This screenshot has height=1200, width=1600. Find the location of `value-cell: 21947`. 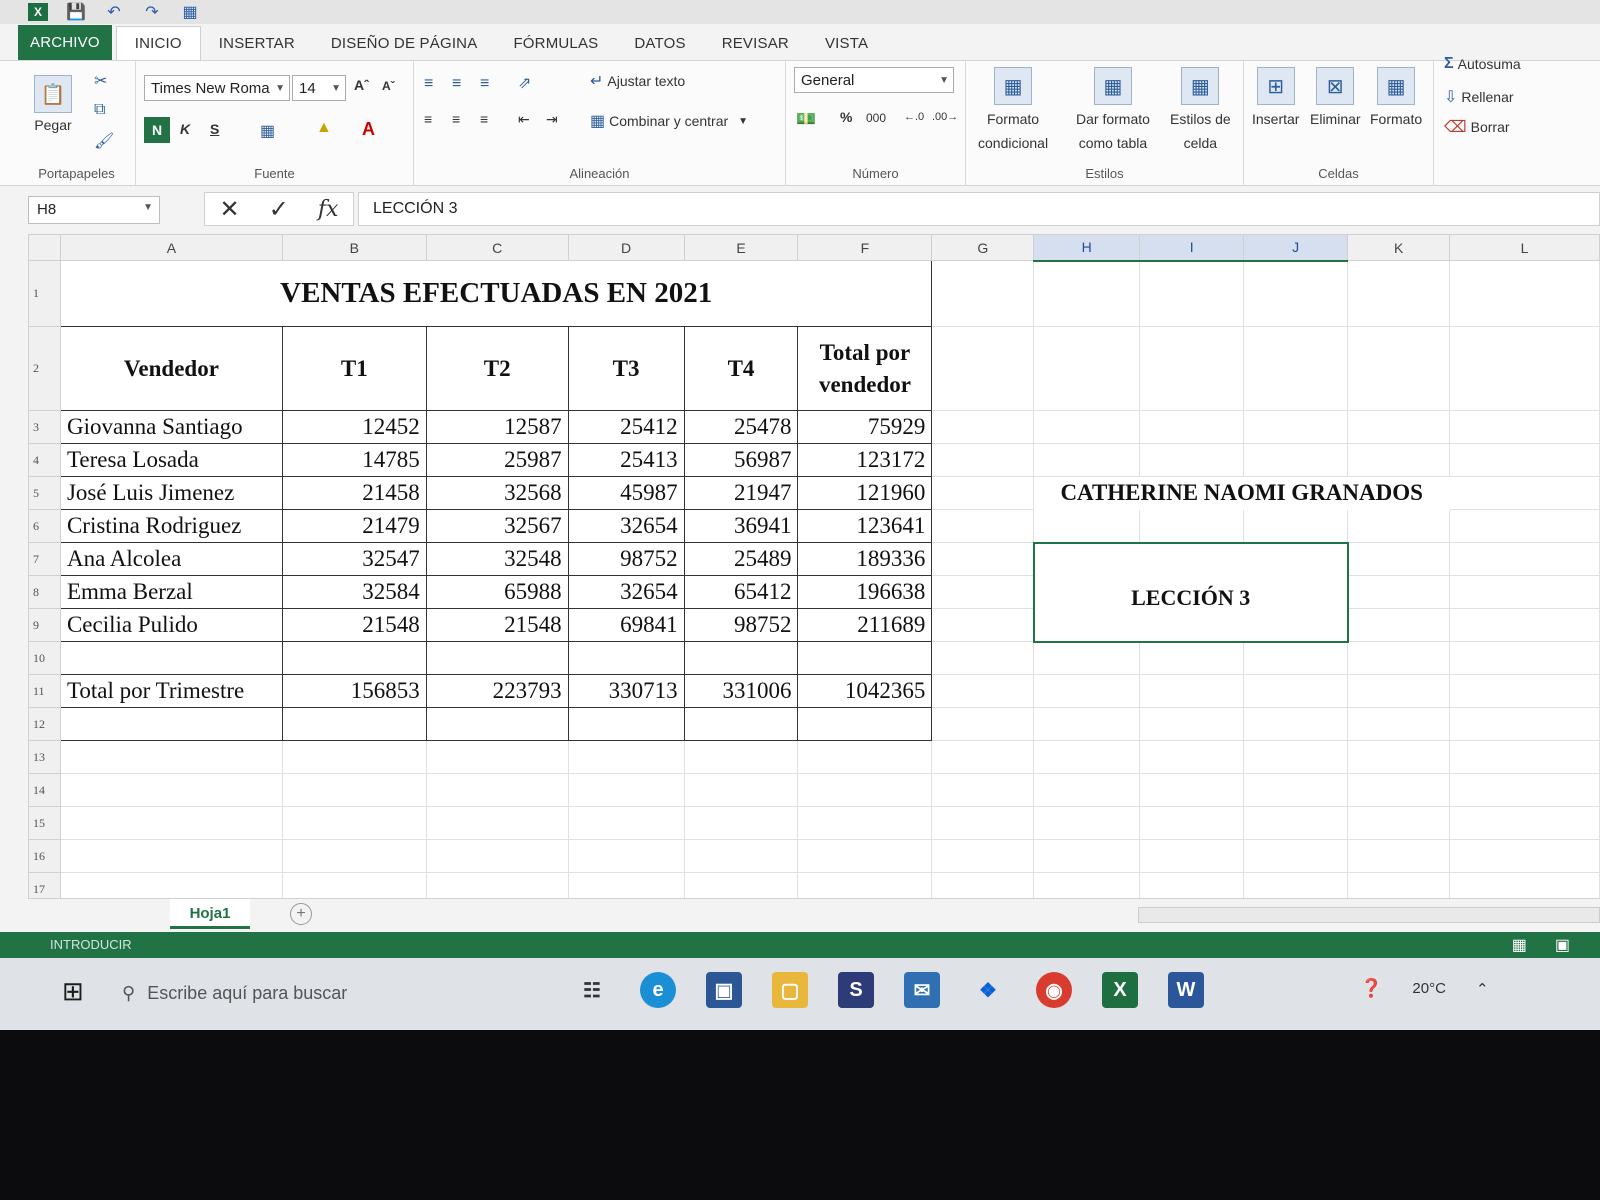

value-cell: 21947 is located at coordinates (741, 493).